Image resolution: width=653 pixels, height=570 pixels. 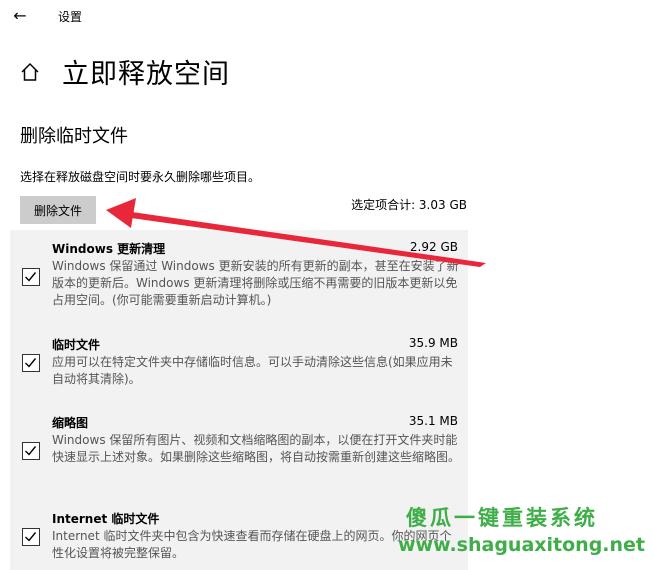 What do you see at coordinates (30, 71) in the screenshot?
I see `home-icon` at bounding box center [30, 71].